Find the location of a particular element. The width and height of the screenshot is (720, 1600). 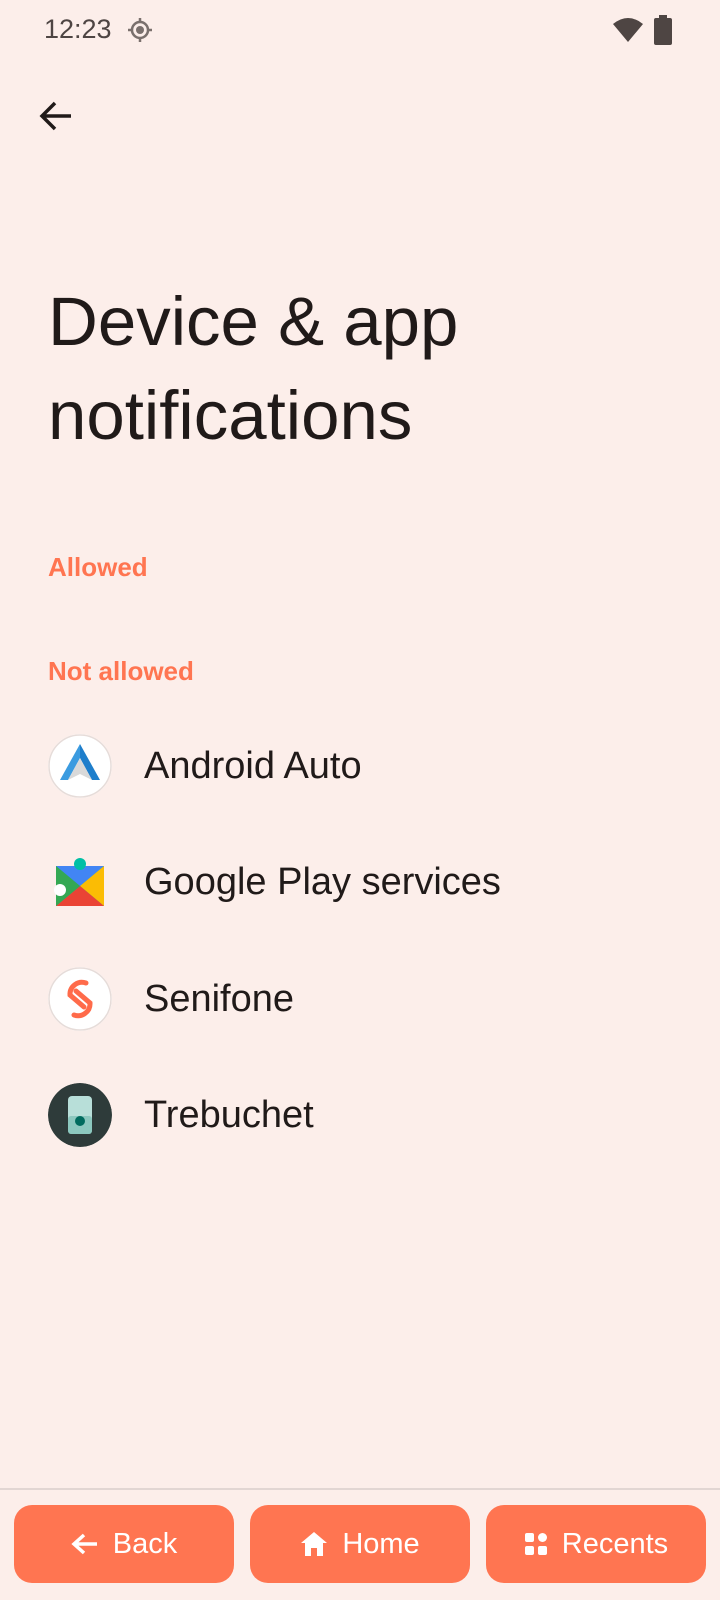

android-auto-icon is located at coordinates (80, 766).